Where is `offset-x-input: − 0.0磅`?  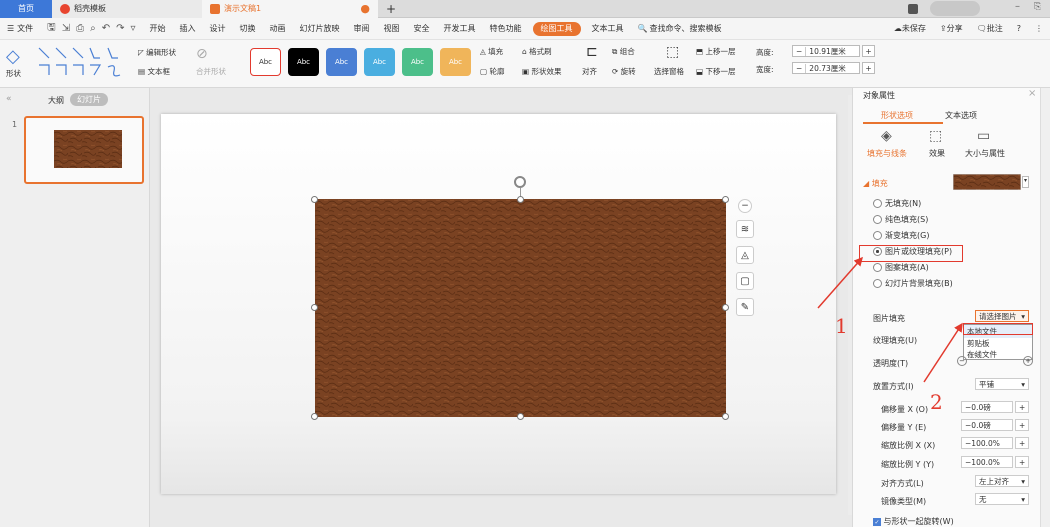
offset-x-input: − 0.0磅 is located at coordinates (987, 407).